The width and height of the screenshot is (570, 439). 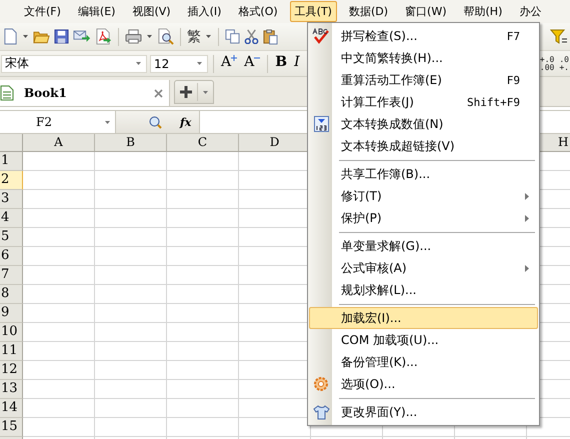 What do you see at coordinates (11, 218) in the screenshot?
I see `row-header: 4` at bounding box center [11, 218].